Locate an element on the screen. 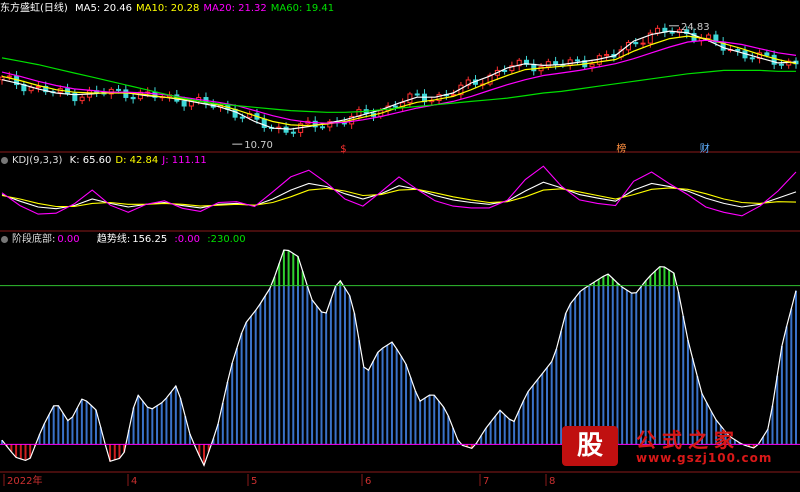 The height and width of the screenshot is (492, 800). custom-panel-header: 阶段底部: 0.00 趋势线: 156.25 :0.00 :230.00 is located at coordinates (125, 240).